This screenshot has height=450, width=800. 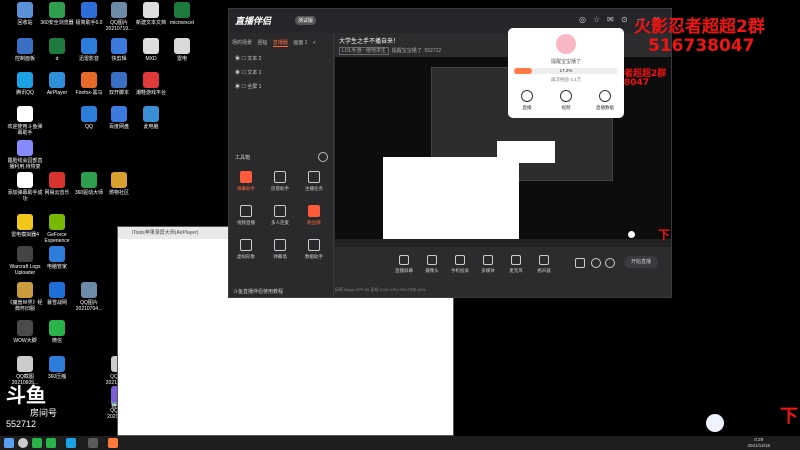 I want to click on tool-label: 主播任务, so click(x=314, y=188).